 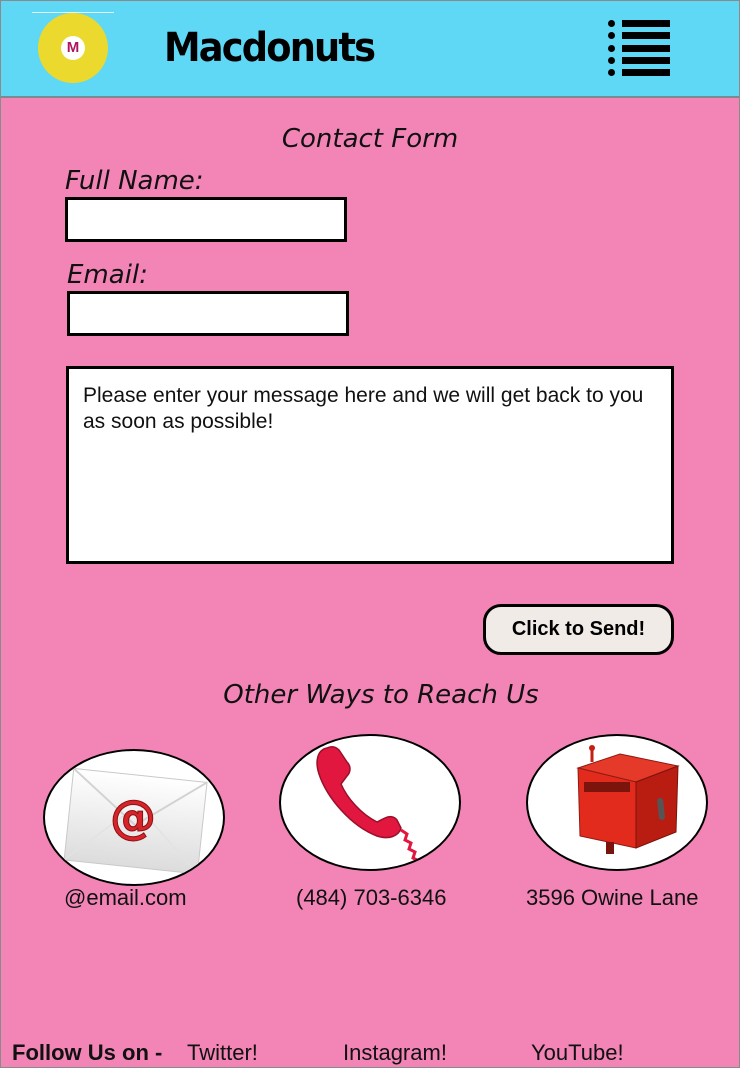 What do you see at coordinates (125, 898) in the screenshot?
I see `email-contact-text: @email.com` at bounding box center [125, 898].